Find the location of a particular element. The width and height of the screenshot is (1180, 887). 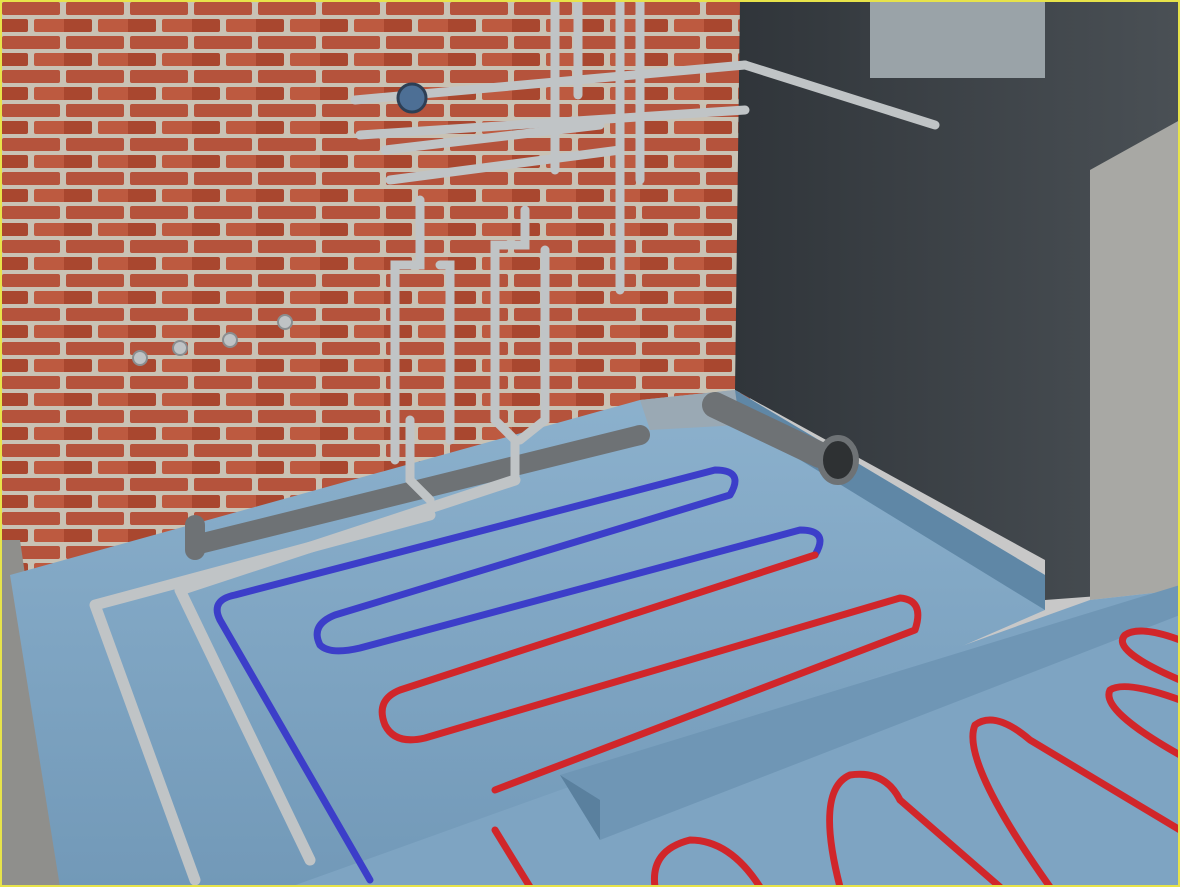

sewer-elbow is located at coordinates (838, 460).